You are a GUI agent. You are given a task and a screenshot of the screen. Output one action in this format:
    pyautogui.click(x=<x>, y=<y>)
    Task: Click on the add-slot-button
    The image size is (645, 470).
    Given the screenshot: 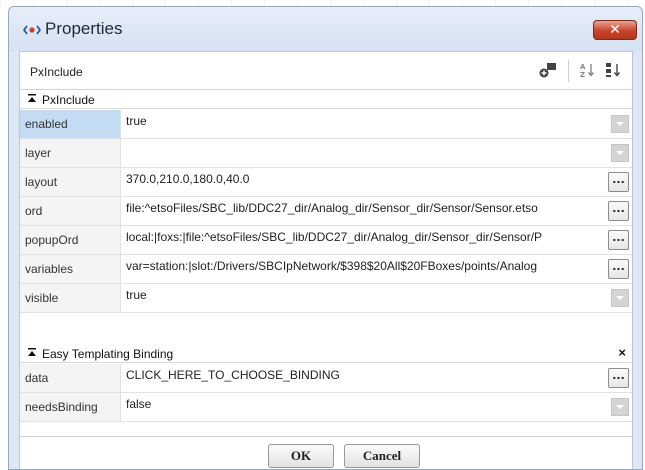 What is the action you would take?
    pyautogui.click(x=549, y=71)
    